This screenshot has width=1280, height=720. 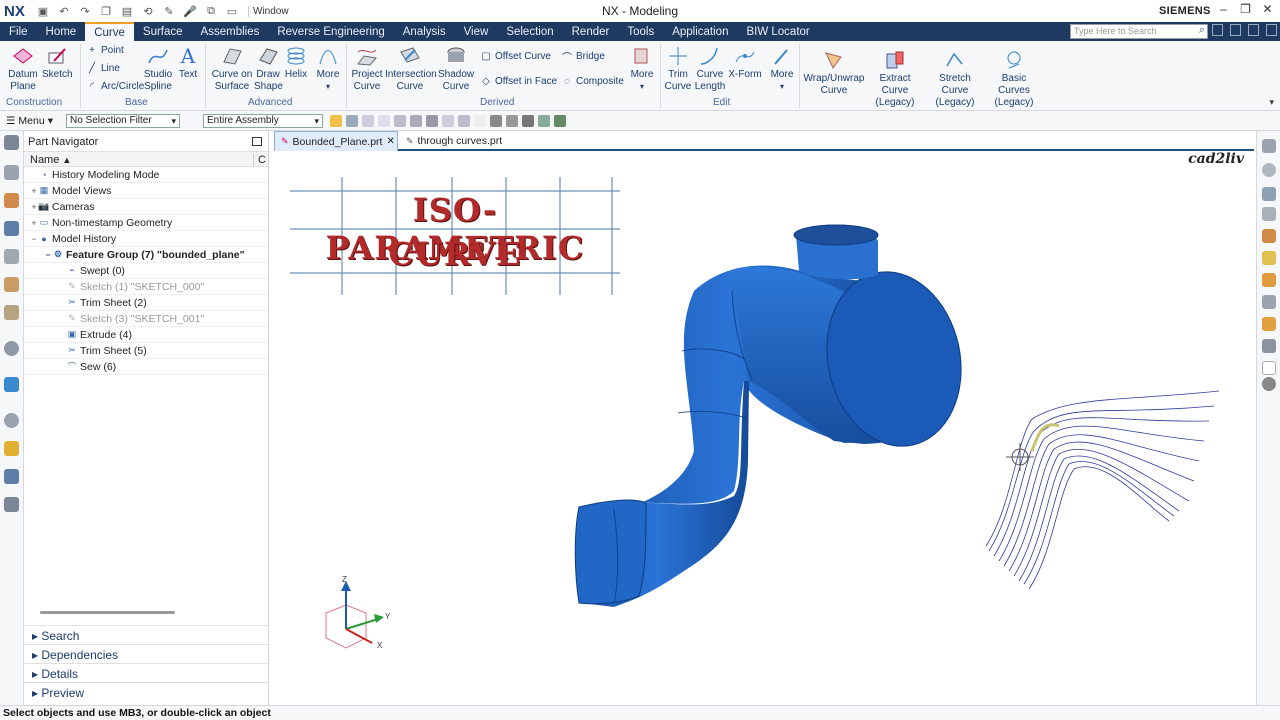 I want to click on tab-bounded-plane: ✎ Bounded_Plane.prt ✕, so click(x=336, y=141).